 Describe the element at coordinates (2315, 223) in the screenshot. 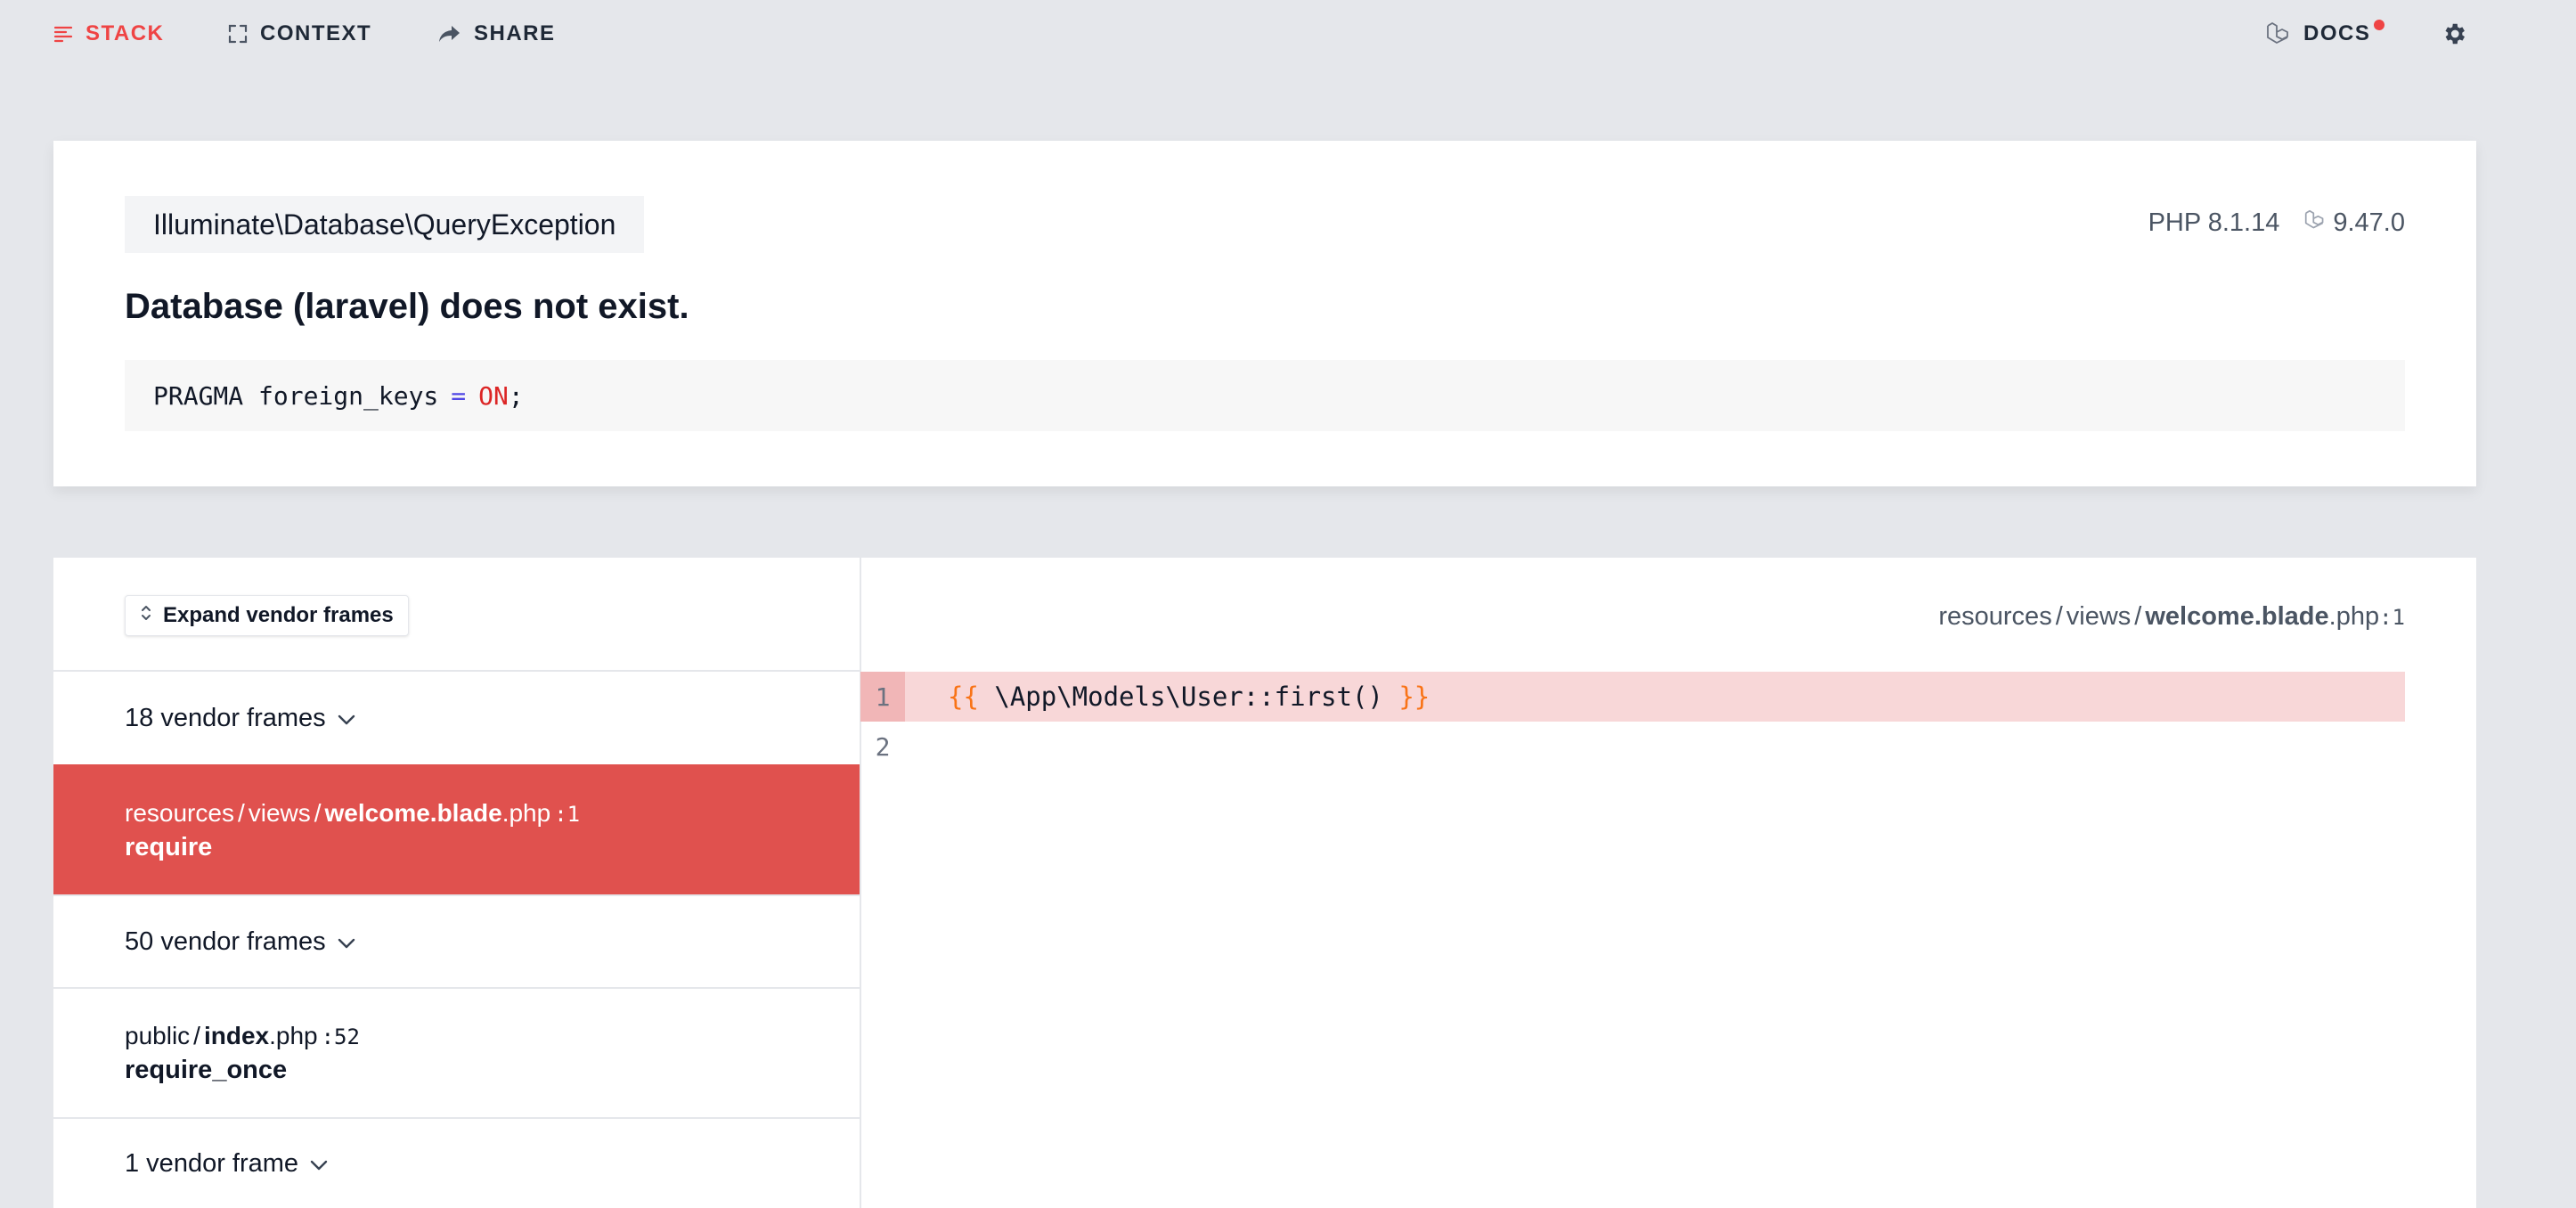

I see `laravel-small-icon` at that location.